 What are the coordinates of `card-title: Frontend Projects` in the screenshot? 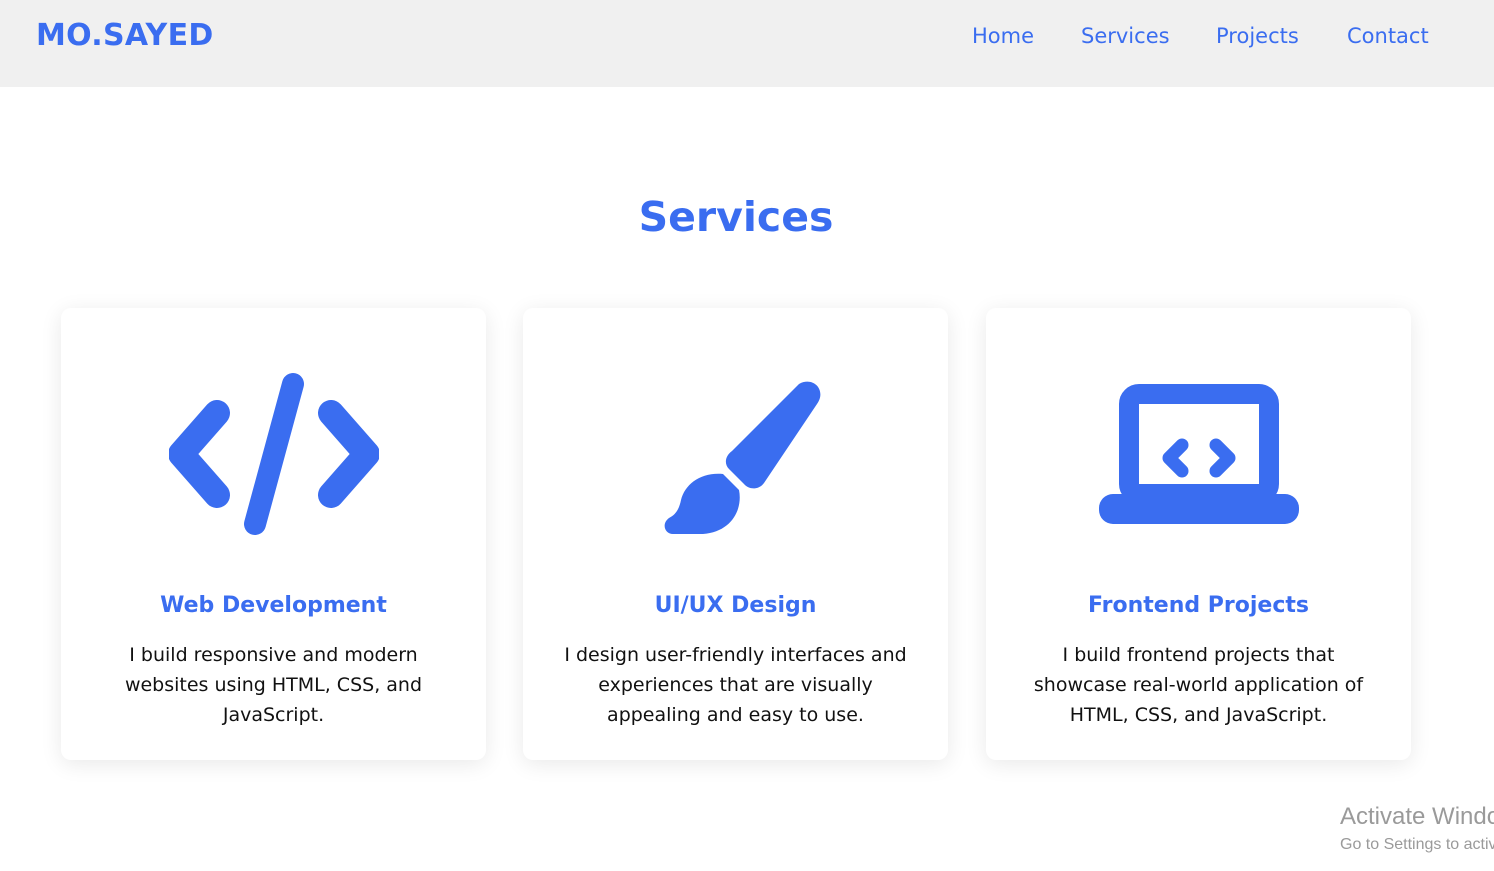 It's located at (1198, 605).